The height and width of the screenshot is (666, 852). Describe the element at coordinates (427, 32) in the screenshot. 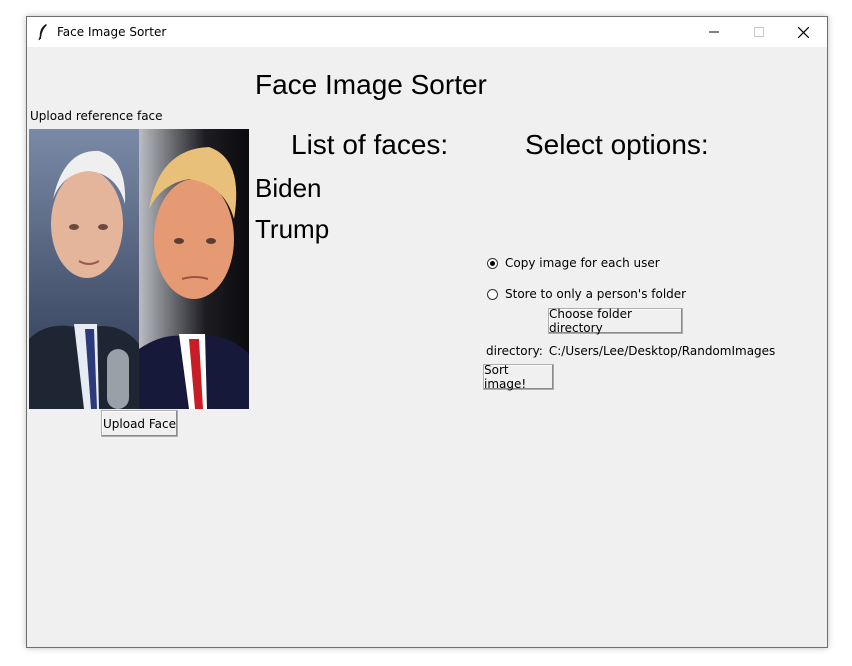

I see `title-bar: Face Image Sorter` at that location.